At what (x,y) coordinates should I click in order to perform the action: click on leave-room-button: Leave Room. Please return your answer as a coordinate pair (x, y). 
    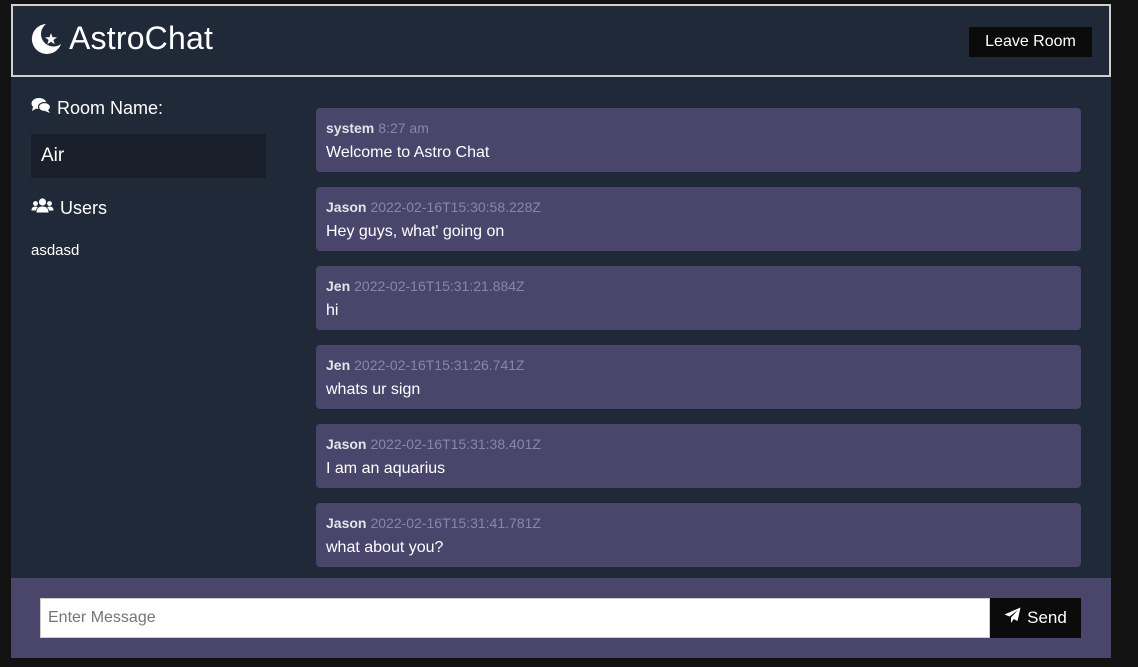
    Looking at the image, I should click on (1030, 42).